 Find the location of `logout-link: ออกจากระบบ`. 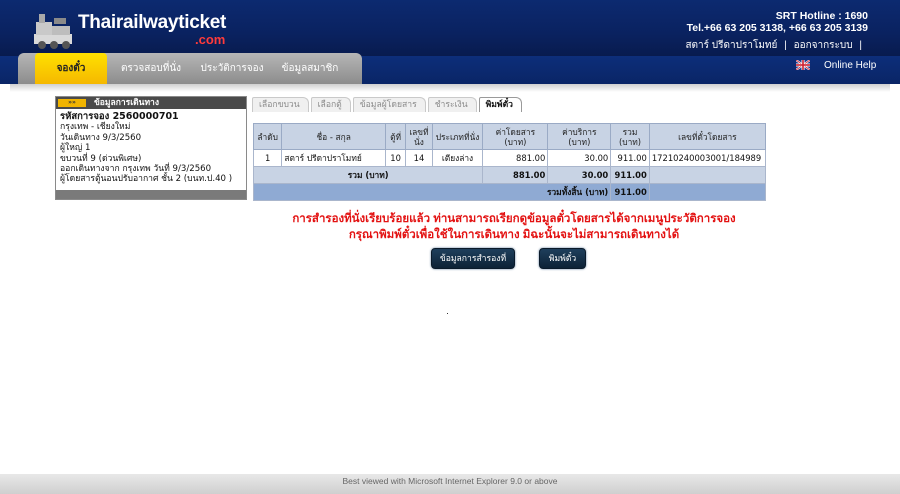

logout-link: ออกจากระบบ is located at coordinates (823, 45).